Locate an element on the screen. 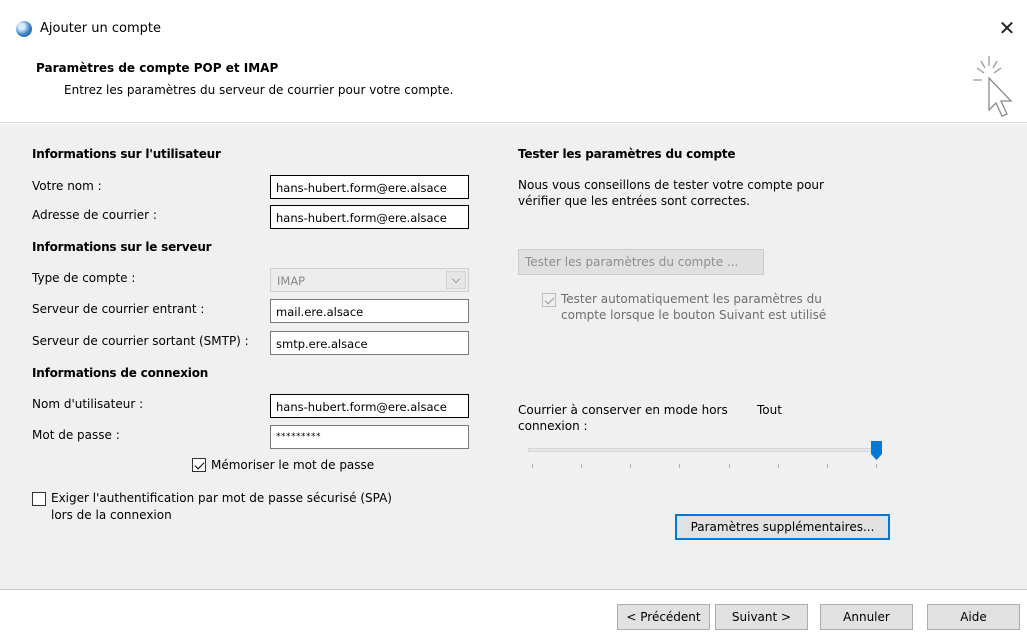  account-type-value: IMAP is located at coordinates (291, 281).